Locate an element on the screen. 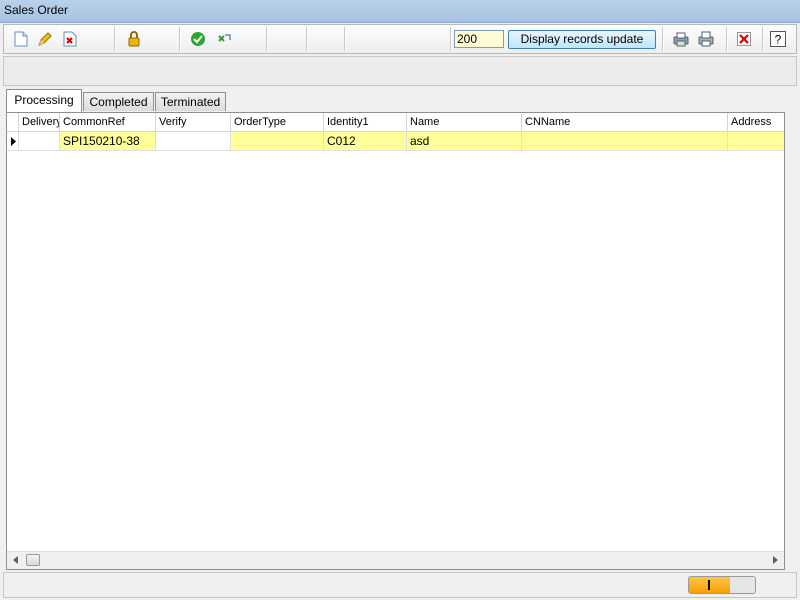  title-bar: Sales Order is located at coordinates (400, 11).